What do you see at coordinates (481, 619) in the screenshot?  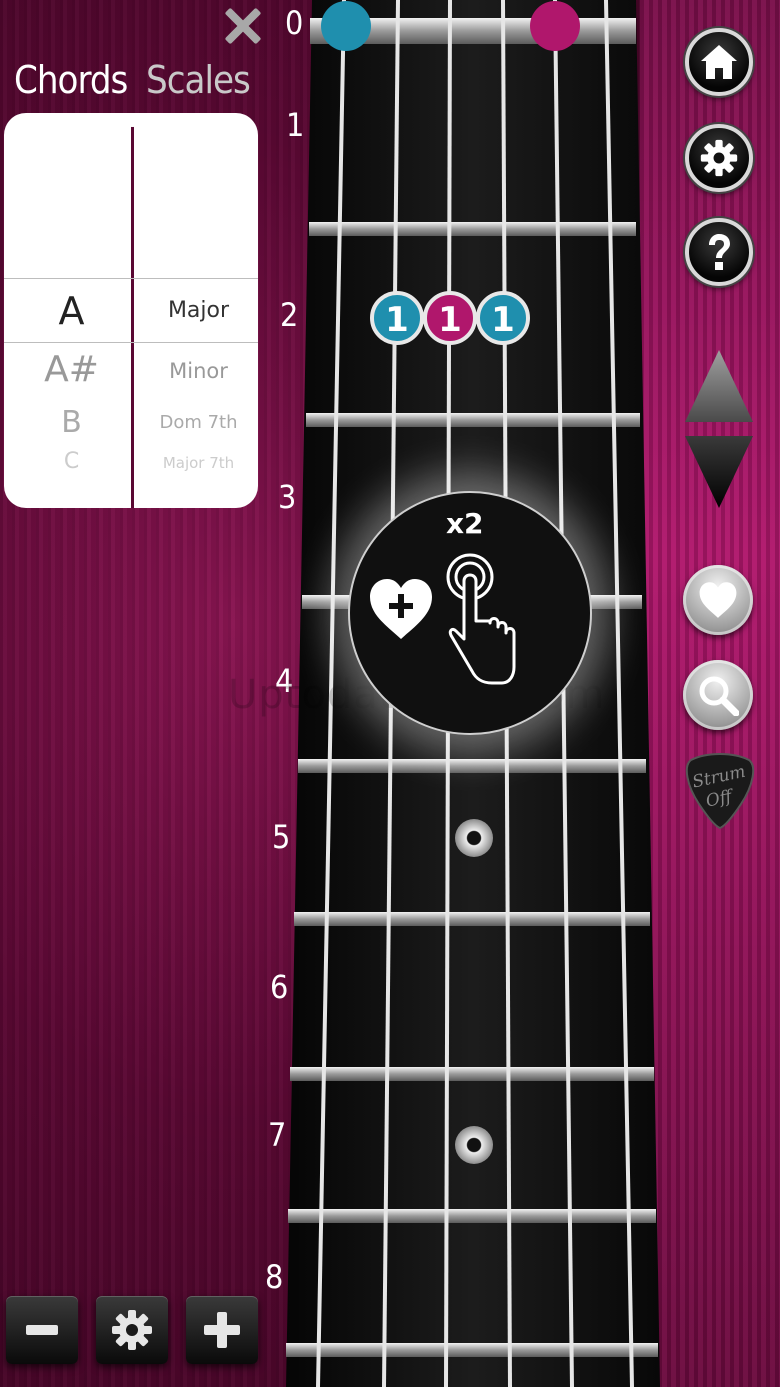 I see `pointer-hand-icon` at bounding box center [481, 619].